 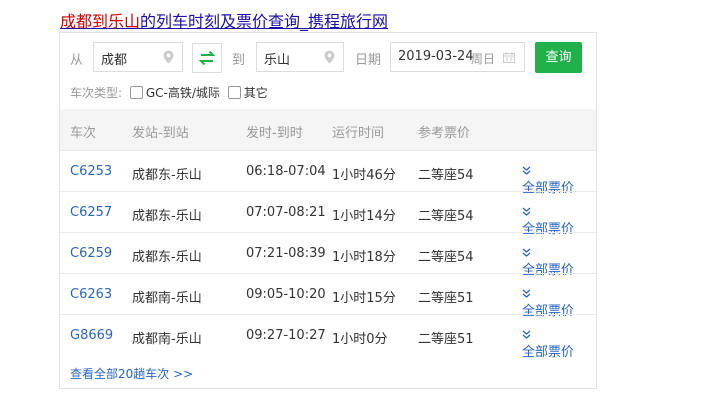 I want to click on col-price: 参考票价, so click(x=444, y=133).